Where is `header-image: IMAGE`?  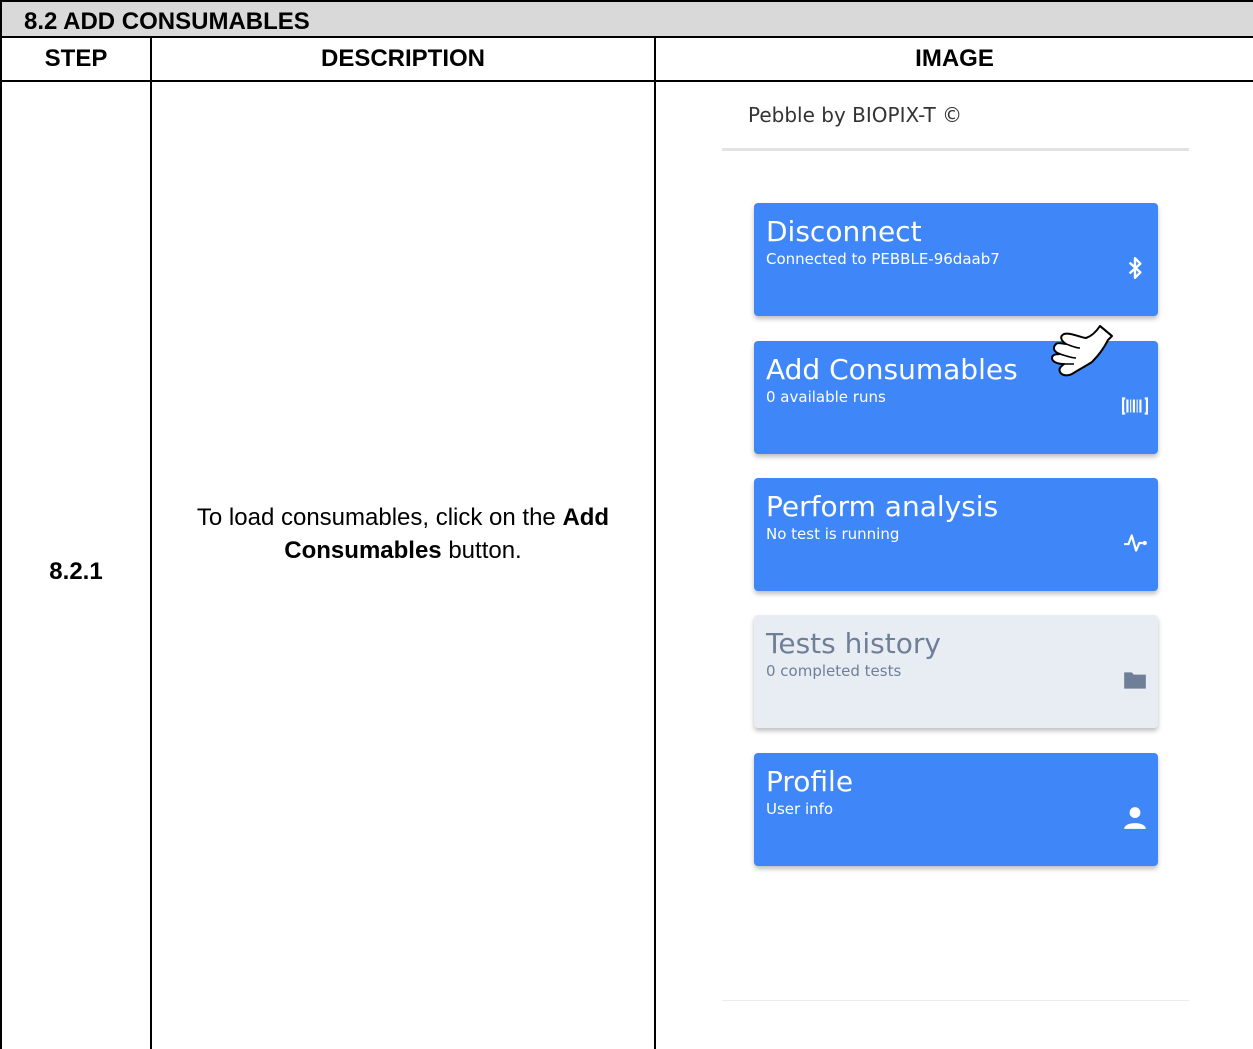
header-image: IMAGE is located at coordinates (954, 58).